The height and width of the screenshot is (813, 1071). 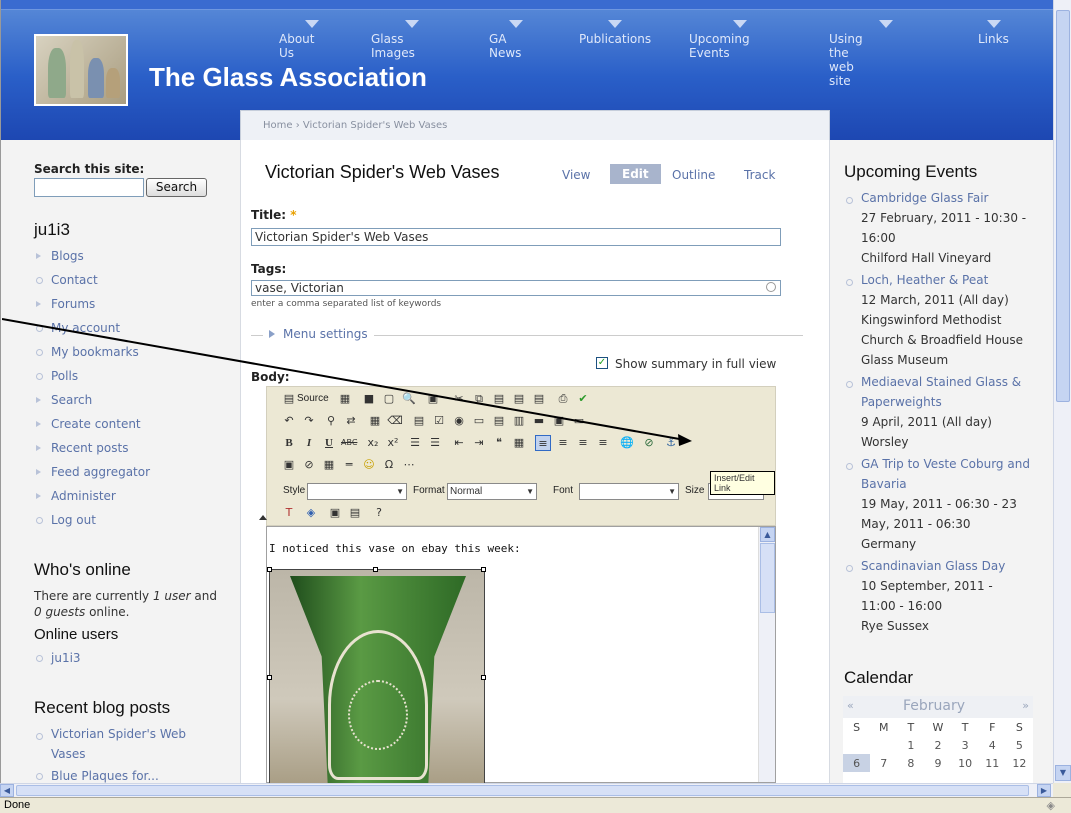 I want to click on redo-icon: ↷, so click(x=309, y=421).